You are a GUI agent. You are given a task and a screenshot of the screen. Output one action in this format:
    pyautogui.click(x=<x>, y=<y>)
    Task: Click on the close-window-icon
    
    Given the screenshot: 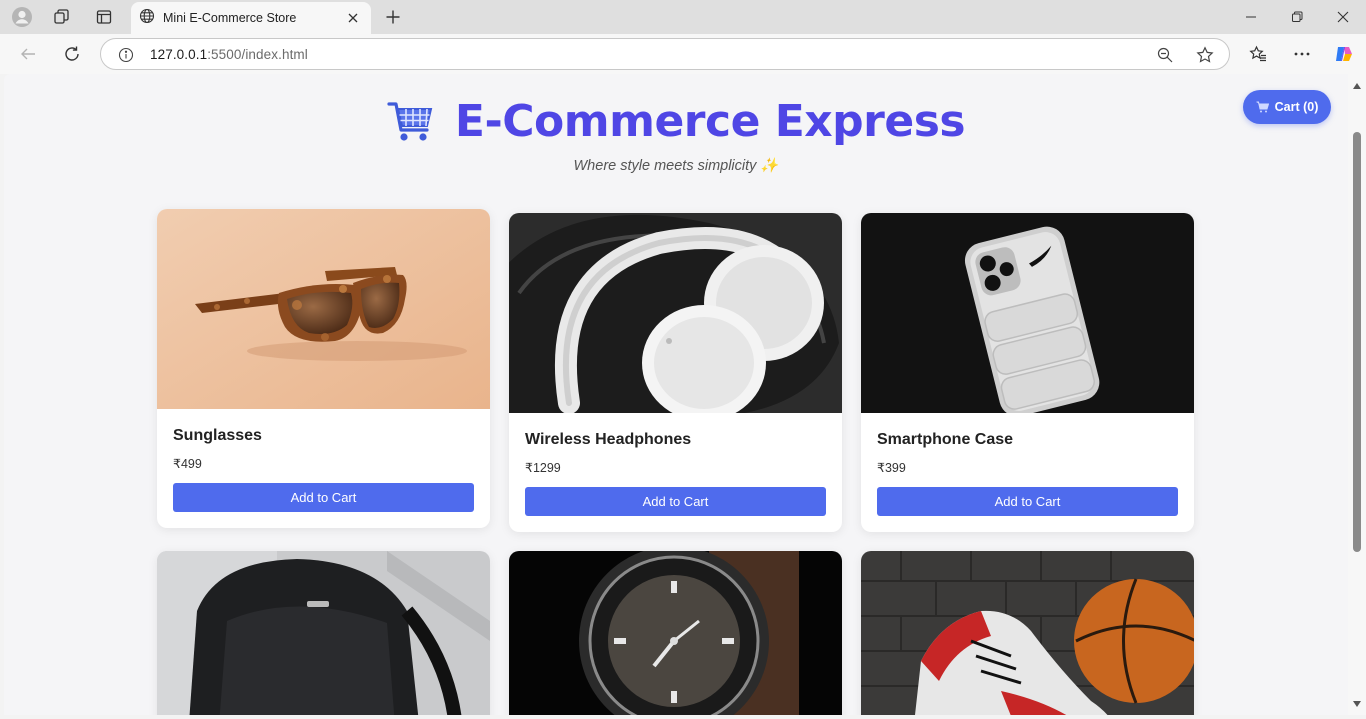 What is the action you would take?
    pyautogui.click(x=1343, y=17)
    